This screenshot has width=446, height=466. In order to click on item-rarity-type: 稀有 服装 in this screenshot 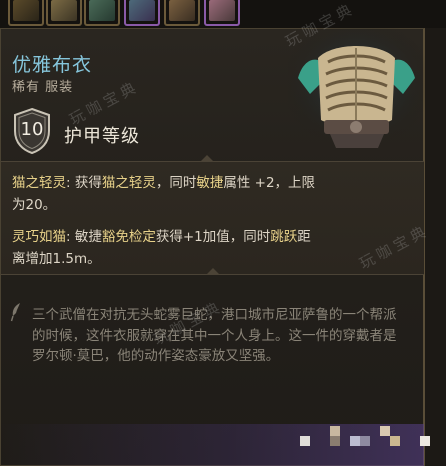, I will do `click(43, 87)`.